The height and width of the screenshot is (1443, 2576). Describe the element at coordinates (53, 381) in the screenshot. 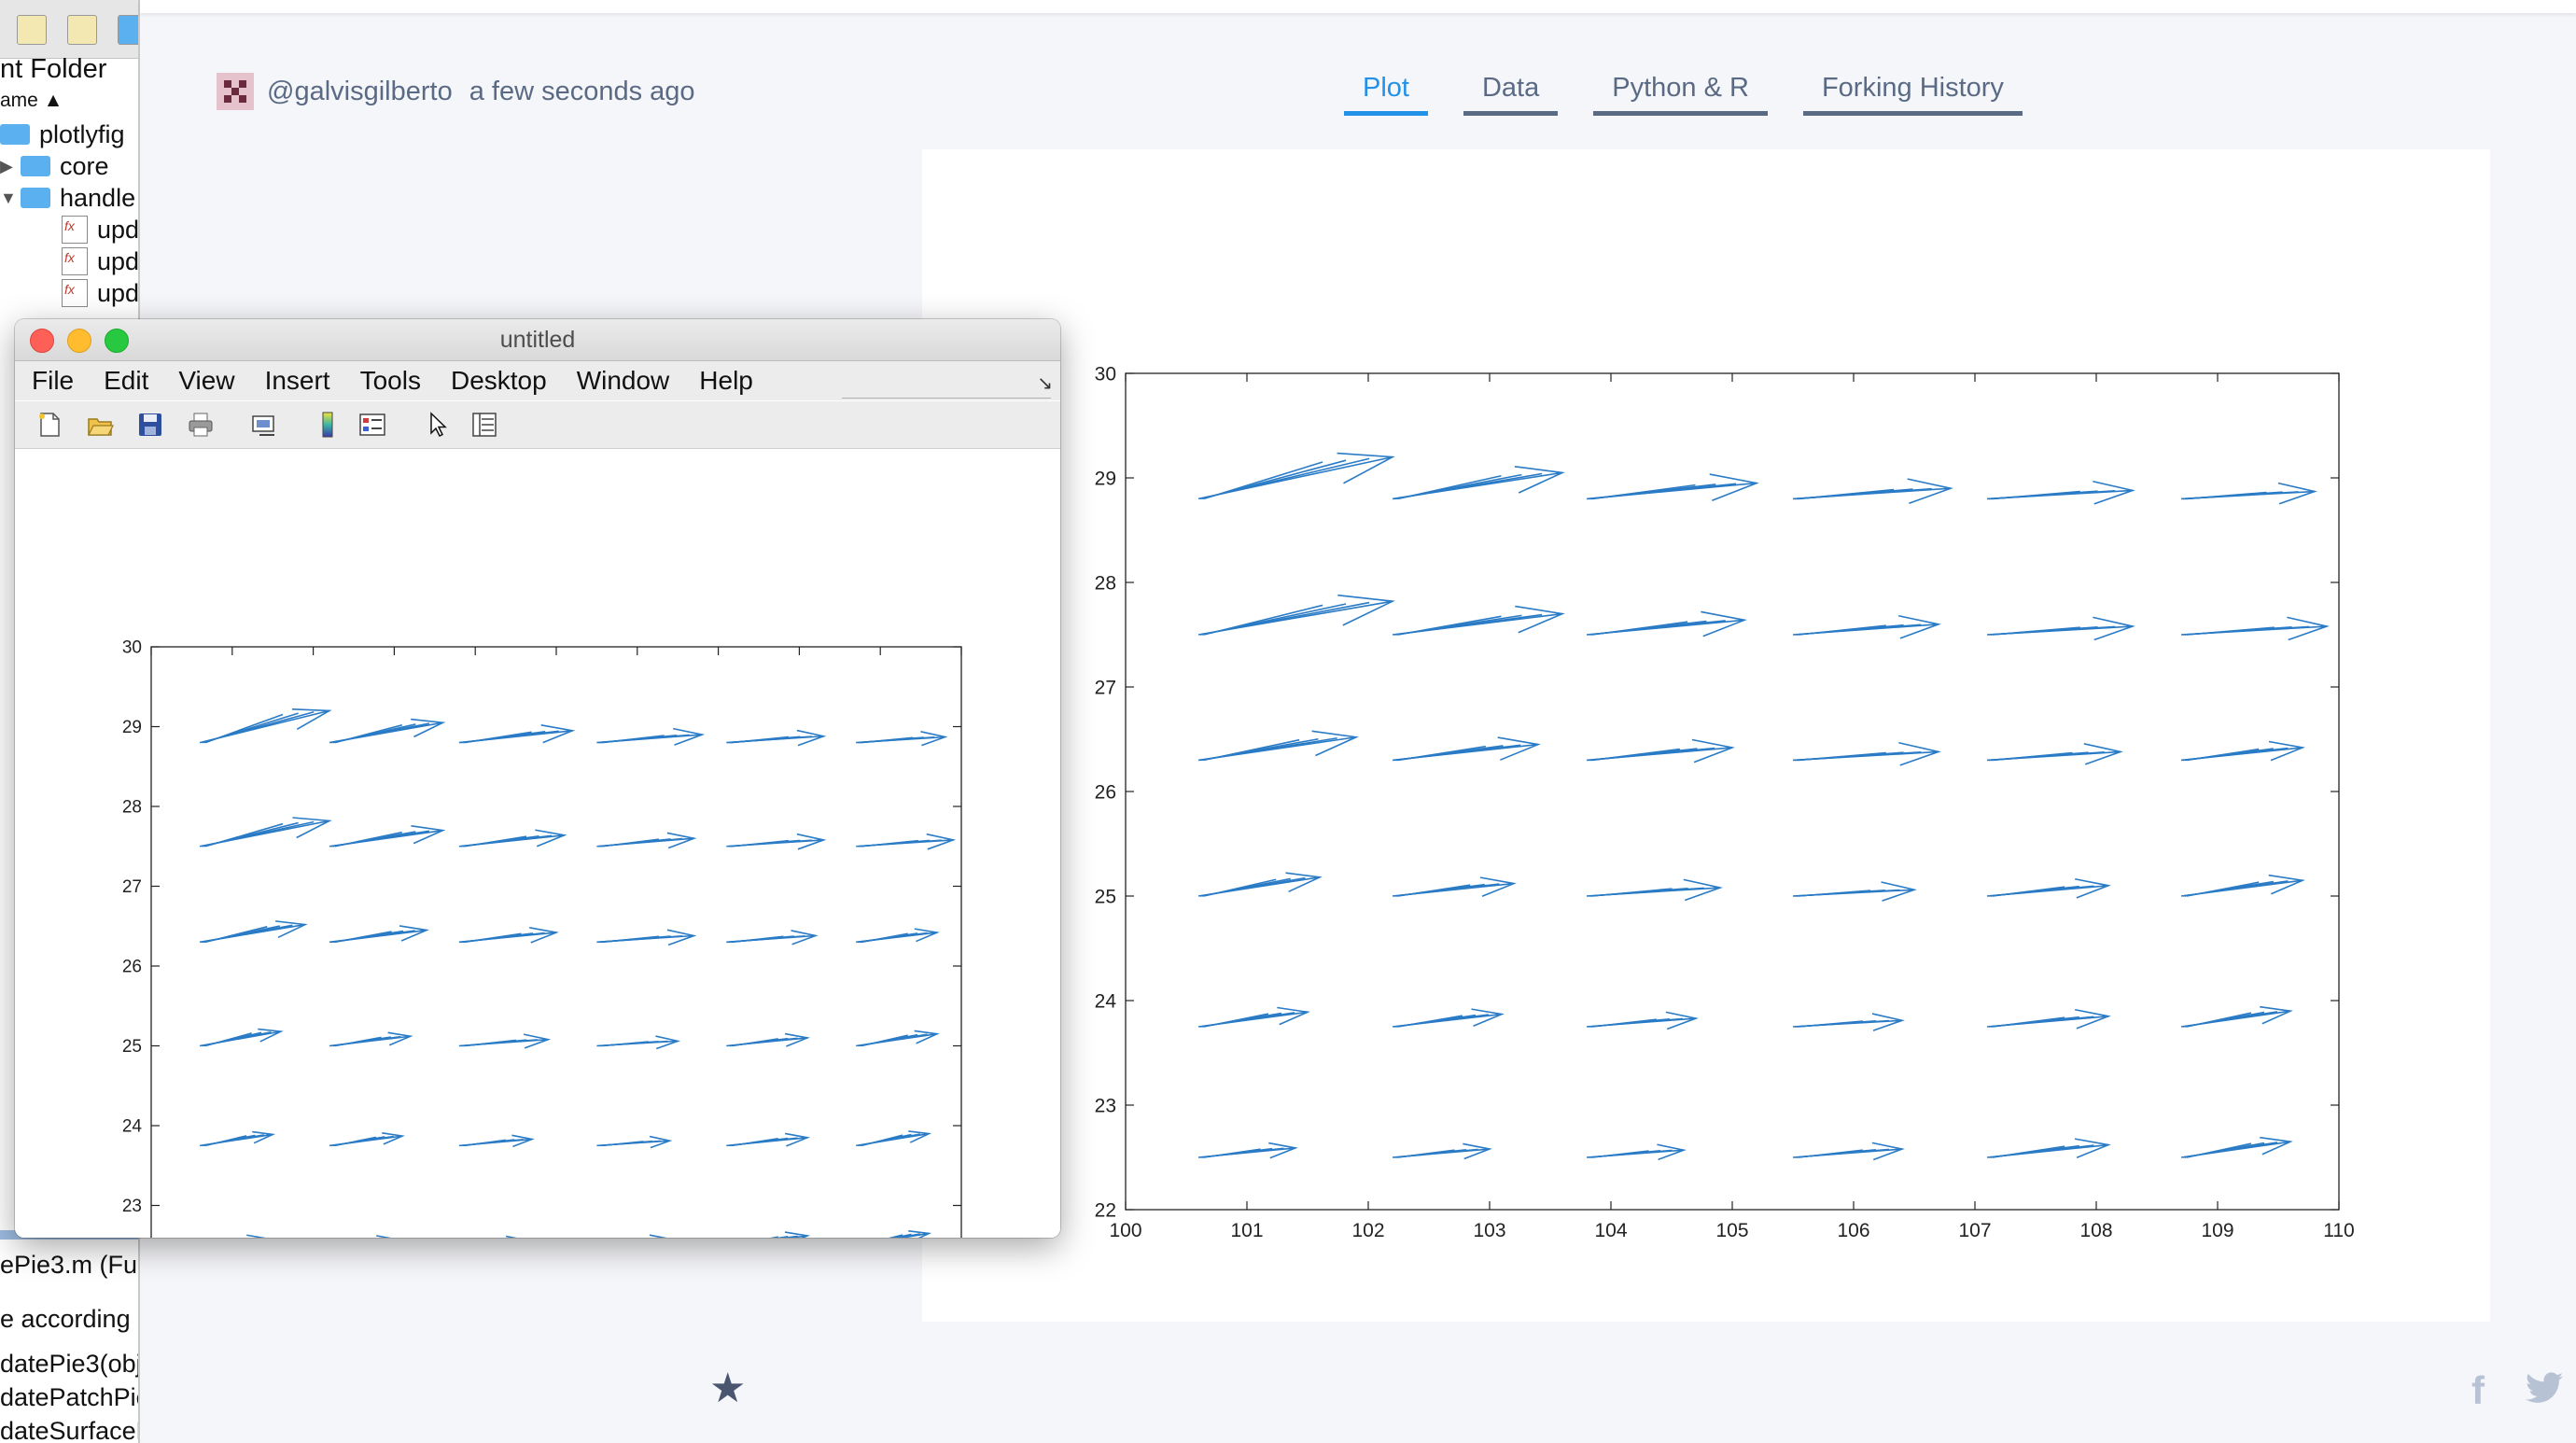

I see `menu-item: File` at that location.